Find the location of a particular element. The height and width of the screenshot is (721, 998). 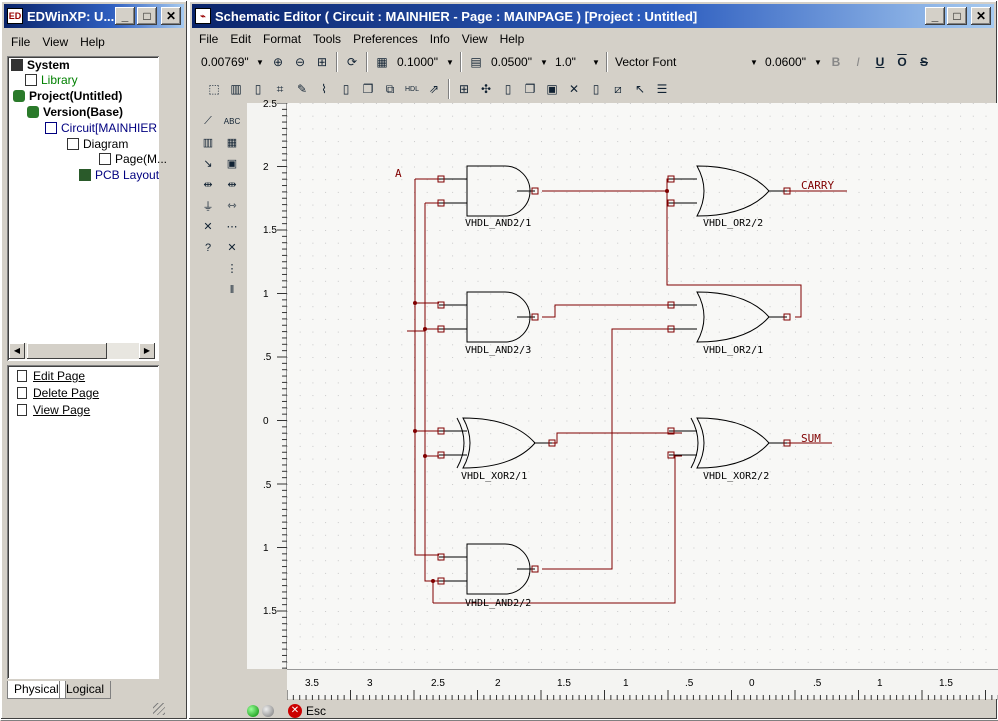

explorer-titlebar: ED EDWinXP: U... _ □ ✕ is located at coordinates (94, 16).